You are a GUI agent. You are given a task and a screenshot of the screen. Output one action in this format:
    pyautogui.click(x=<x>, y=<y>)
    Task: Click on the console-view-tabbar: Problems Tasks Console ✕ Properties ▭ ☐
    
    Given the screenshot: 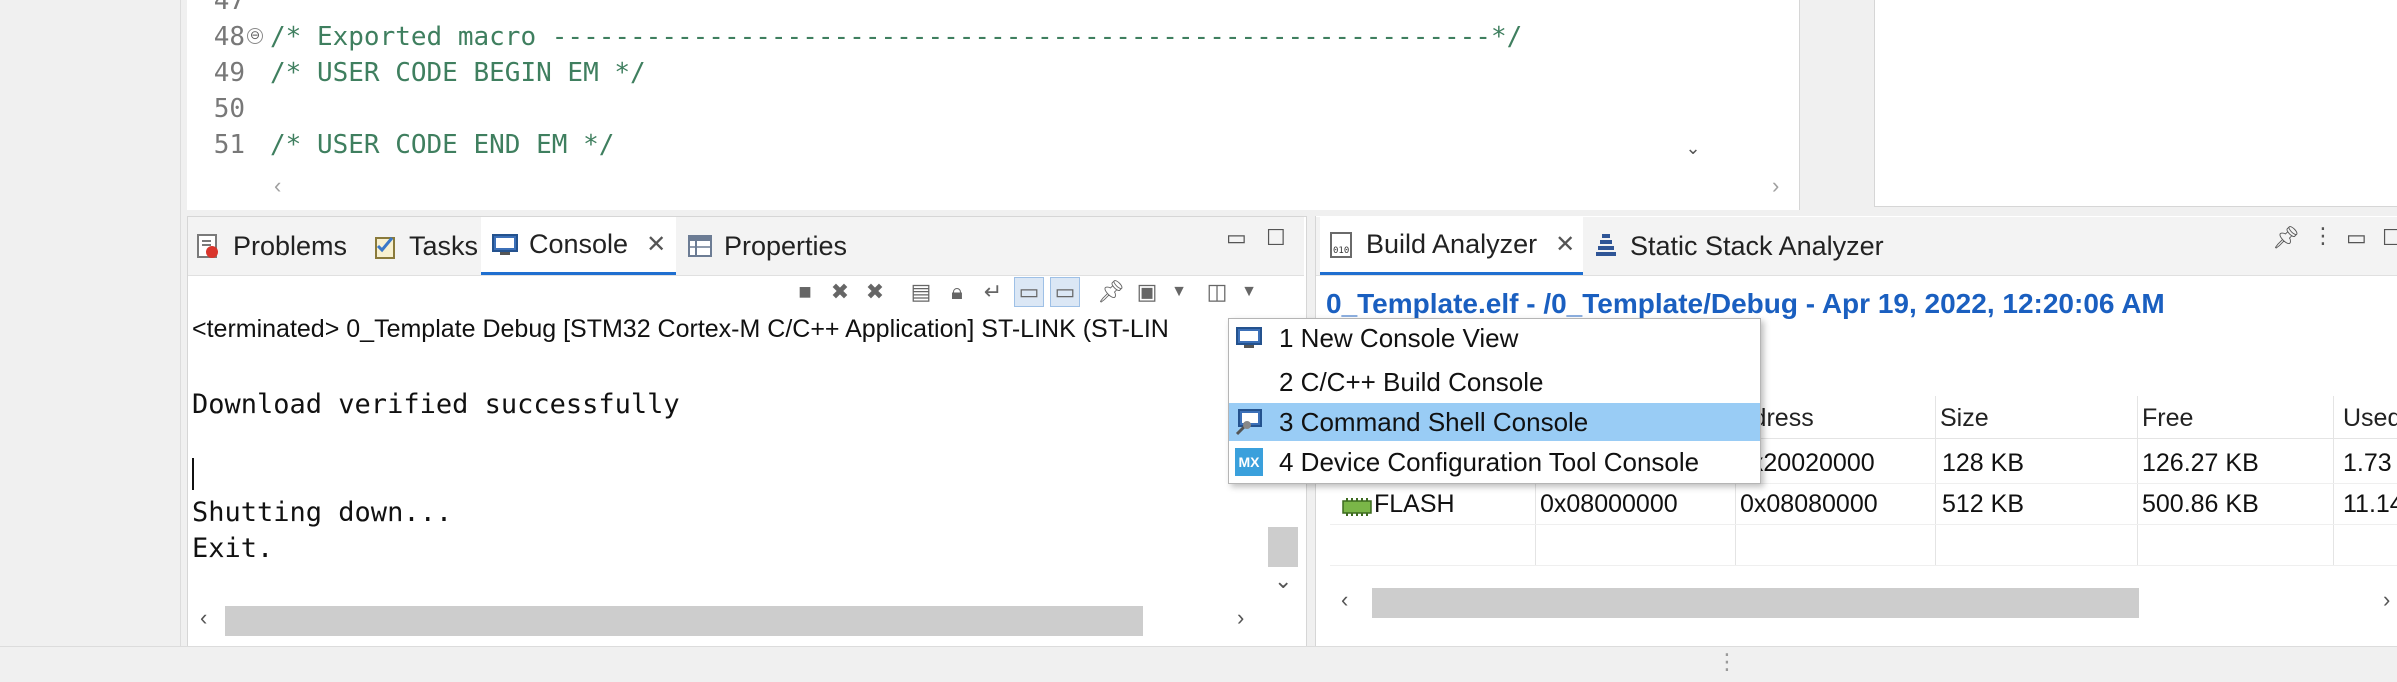 What is the action you would take?
    pyautogui.click(x=746, y=246)
    